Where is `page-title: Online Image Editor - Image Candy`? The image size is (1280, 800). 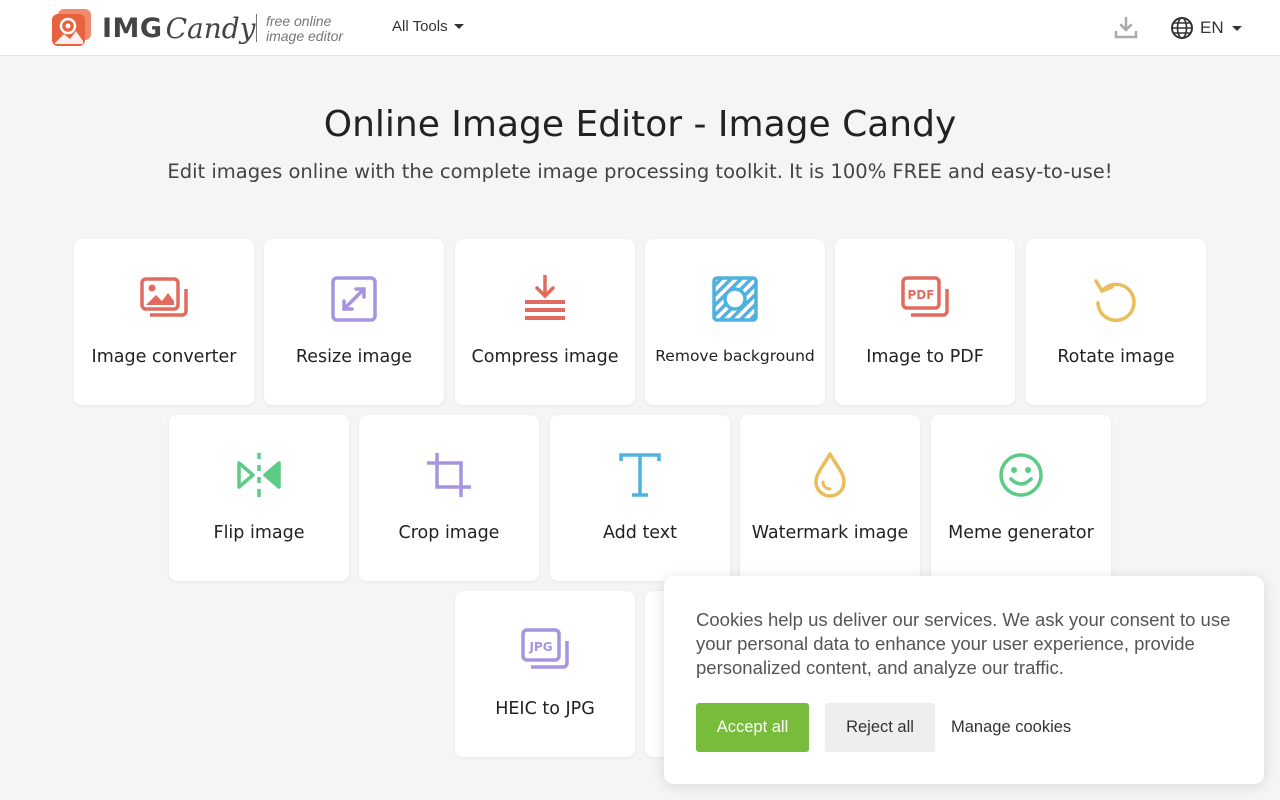 page-title: Online Image Editor - Image Candy is located at coordinates (640, 124).